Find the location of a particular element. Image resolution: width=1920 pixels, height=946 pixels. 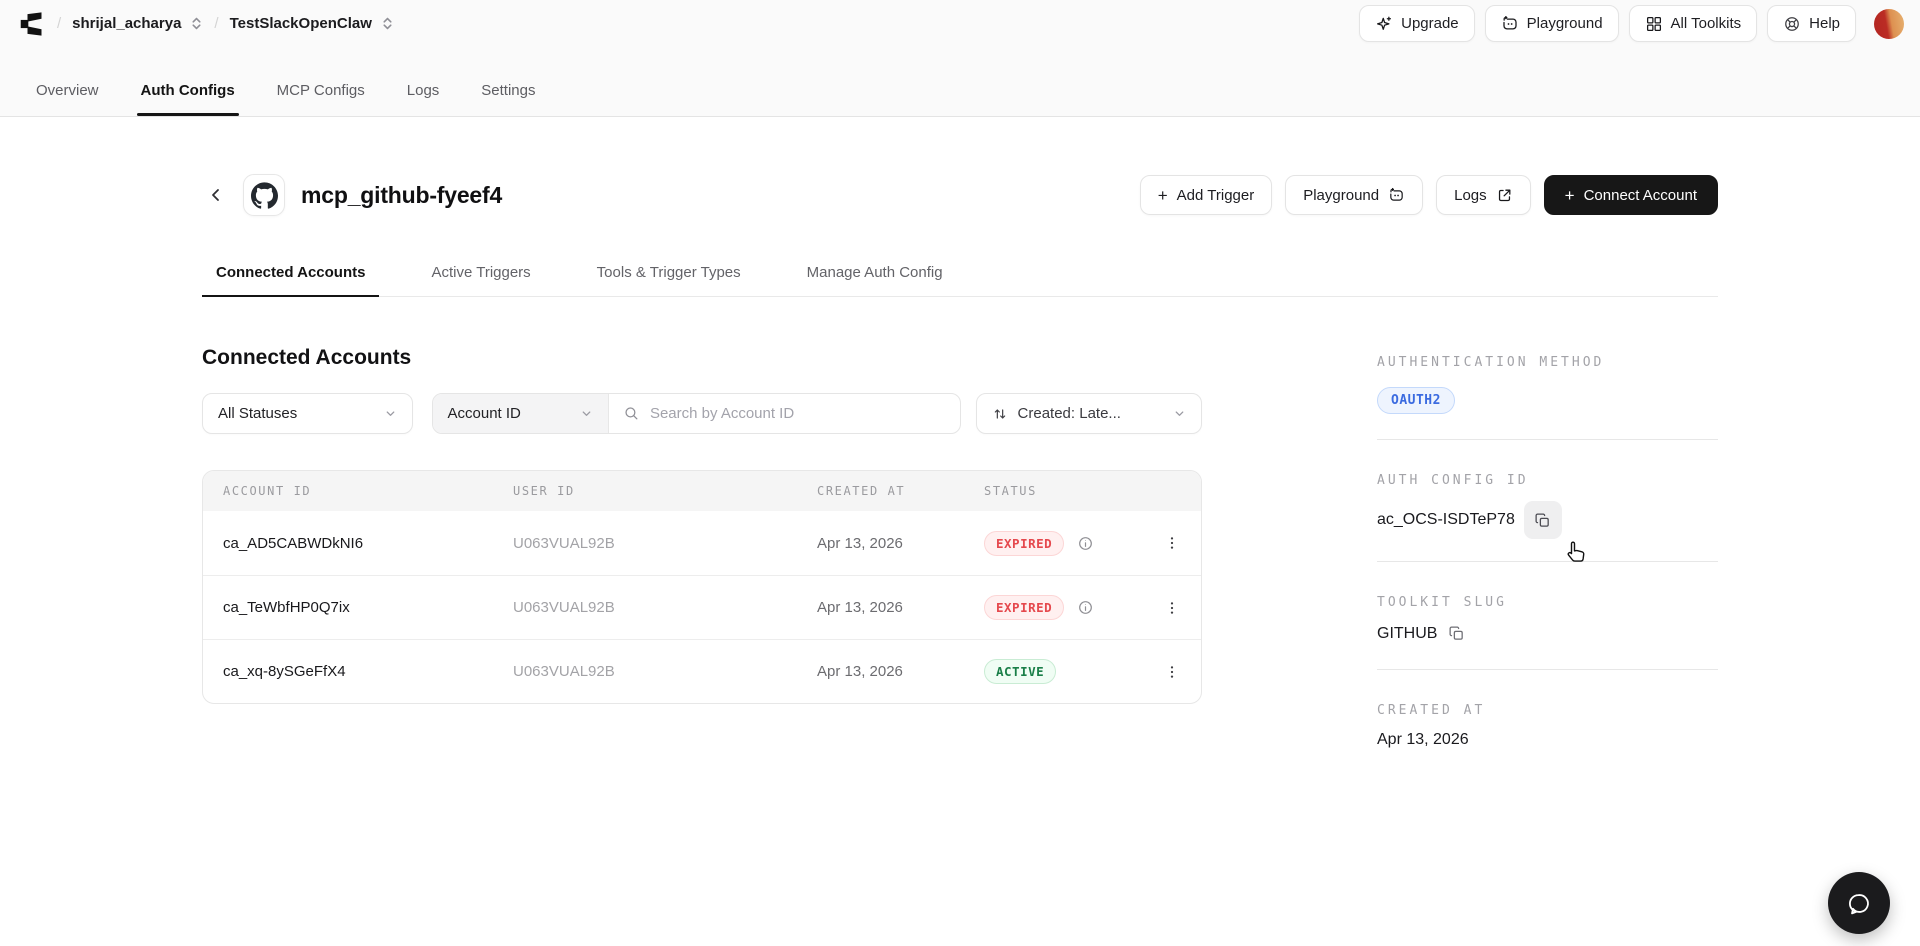

created-at-label: CREATED AT is located at coordinates (1431, 710).